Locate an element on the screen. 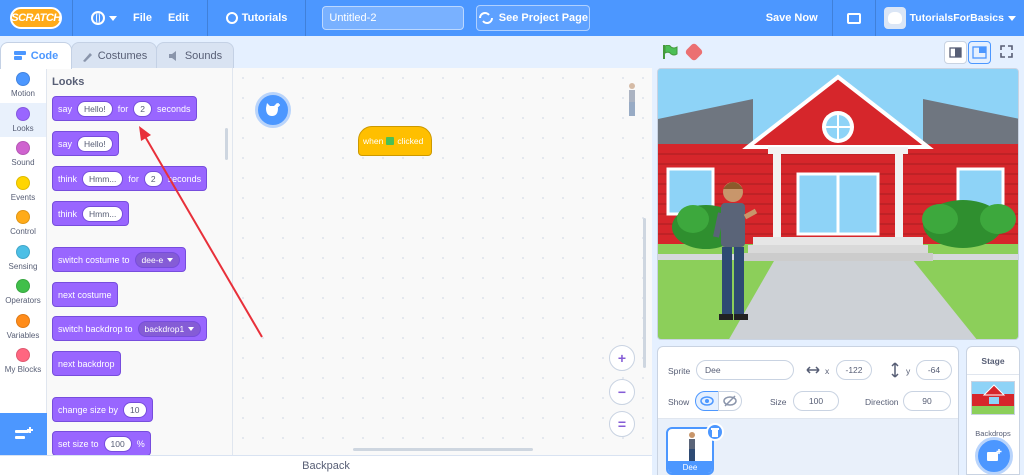  tab-sounds: Sounds is located at coordinates (195, 55).